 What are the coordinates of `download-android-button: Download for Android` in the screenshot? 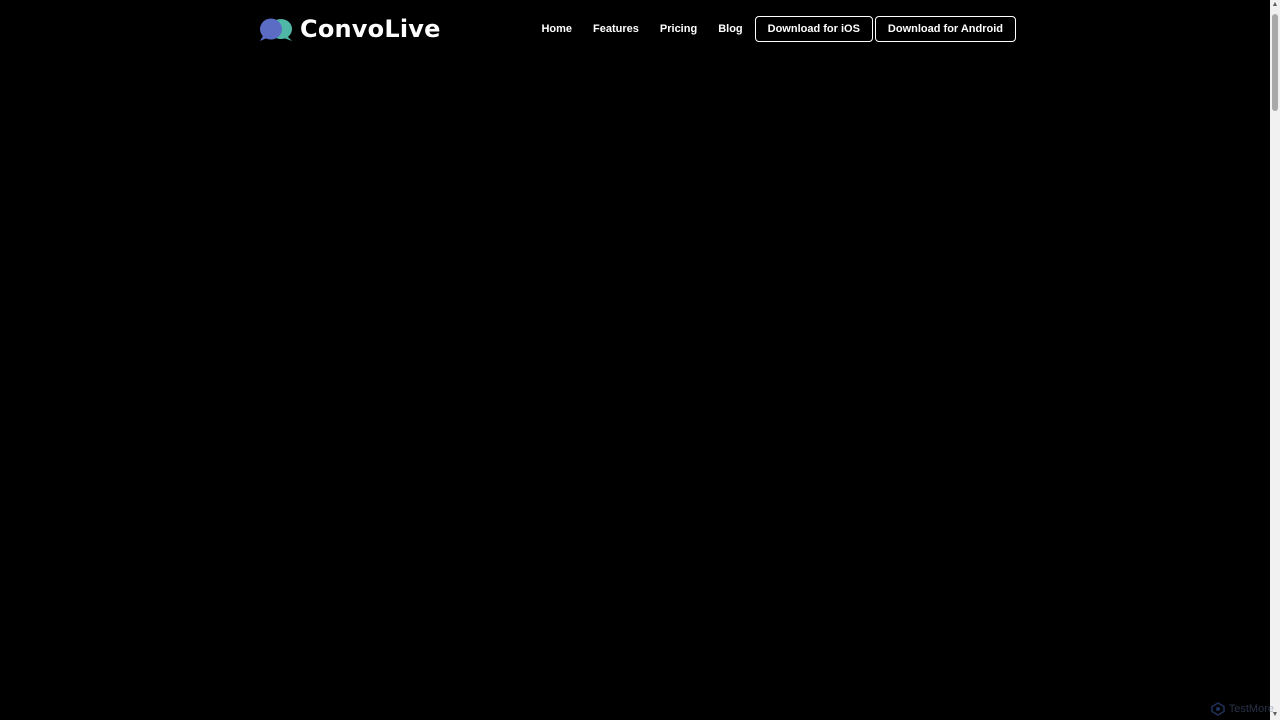 It's located at (945, 29).